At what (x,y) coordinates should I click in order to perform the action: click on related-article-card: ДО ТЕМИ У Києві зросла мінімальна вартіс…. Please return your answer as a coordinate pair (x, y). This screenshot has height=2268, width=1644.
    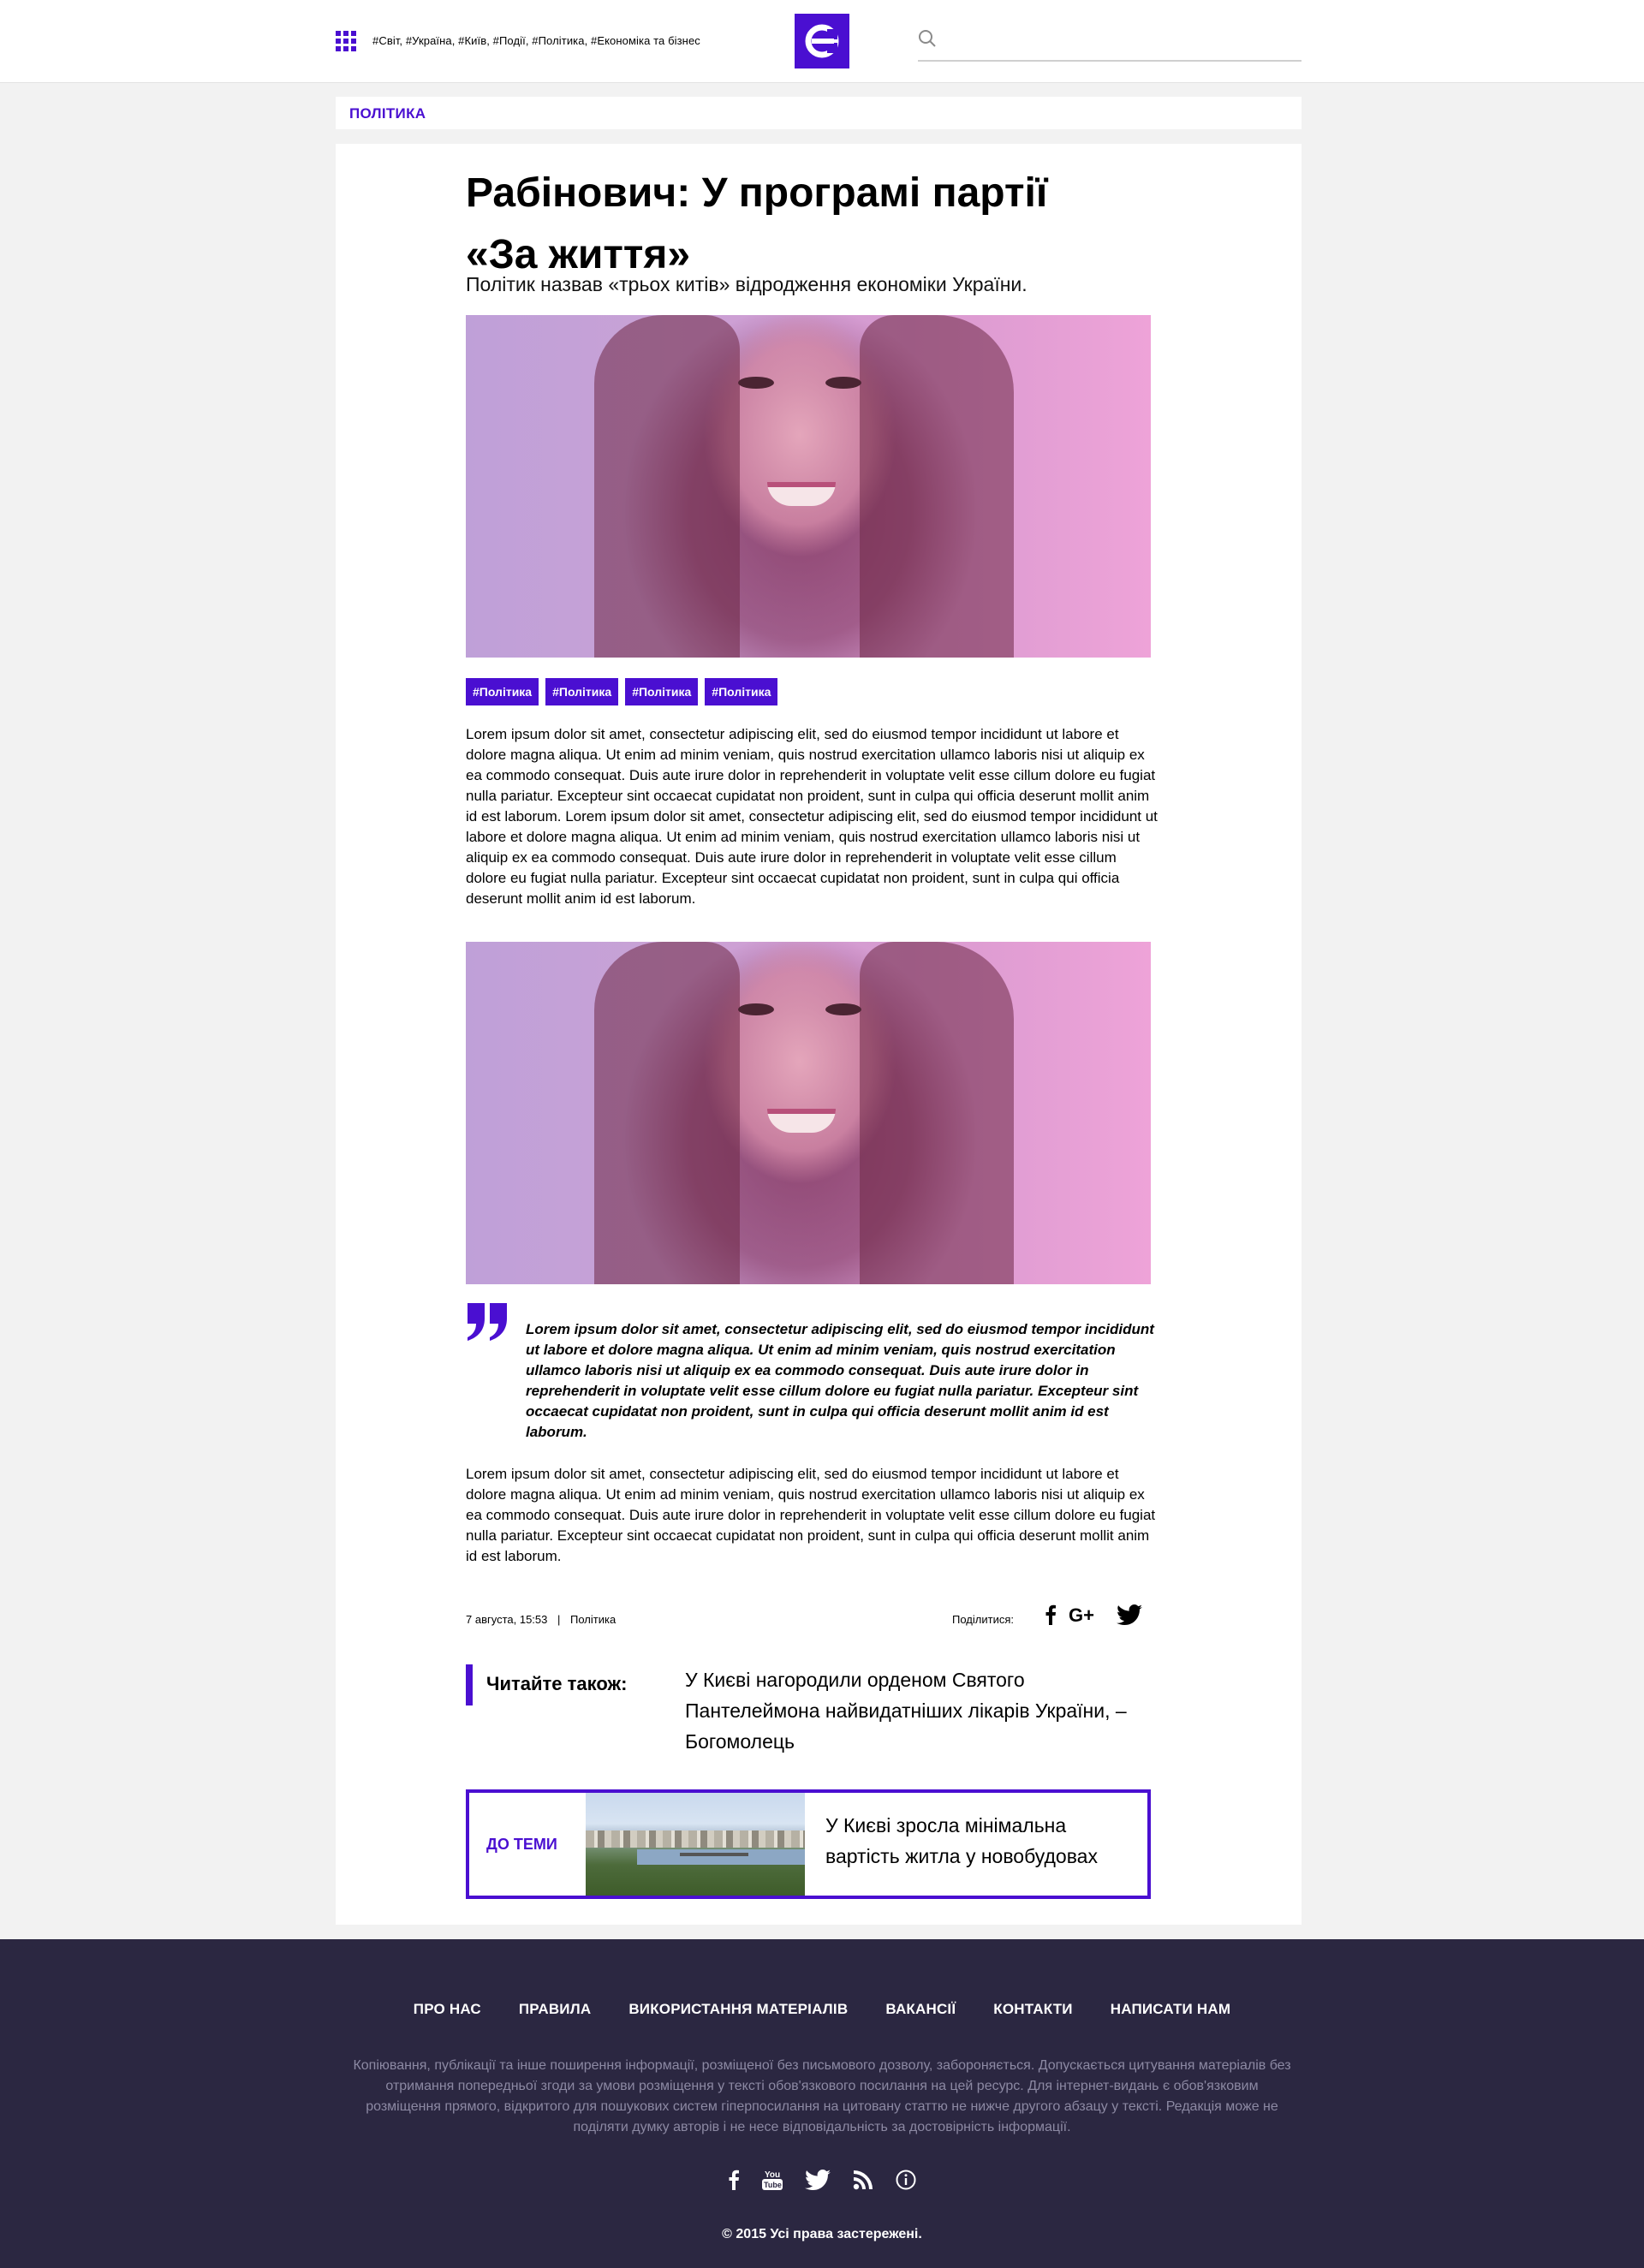
    Looking at the image, I should click on (808, 1844).